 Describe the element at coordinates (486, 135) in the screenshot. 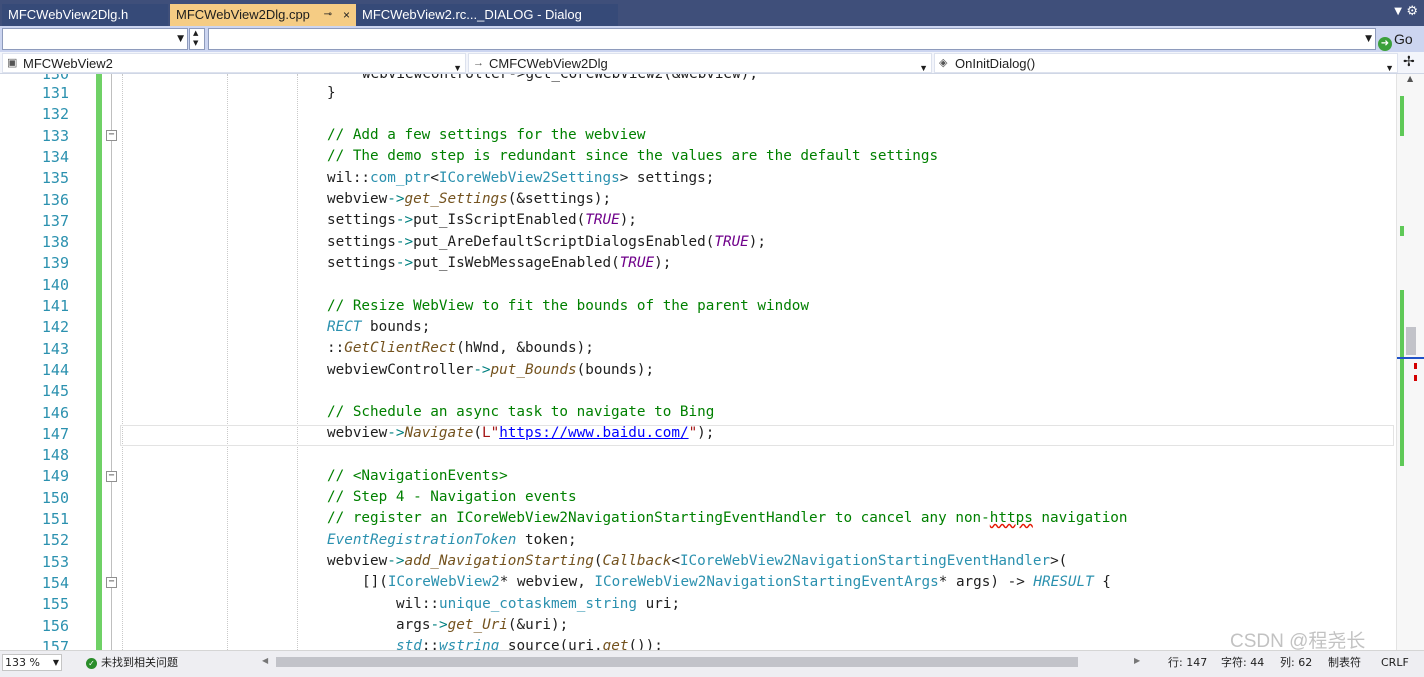

I see `code-line-133: // Add a few settings for the webview` at that location.